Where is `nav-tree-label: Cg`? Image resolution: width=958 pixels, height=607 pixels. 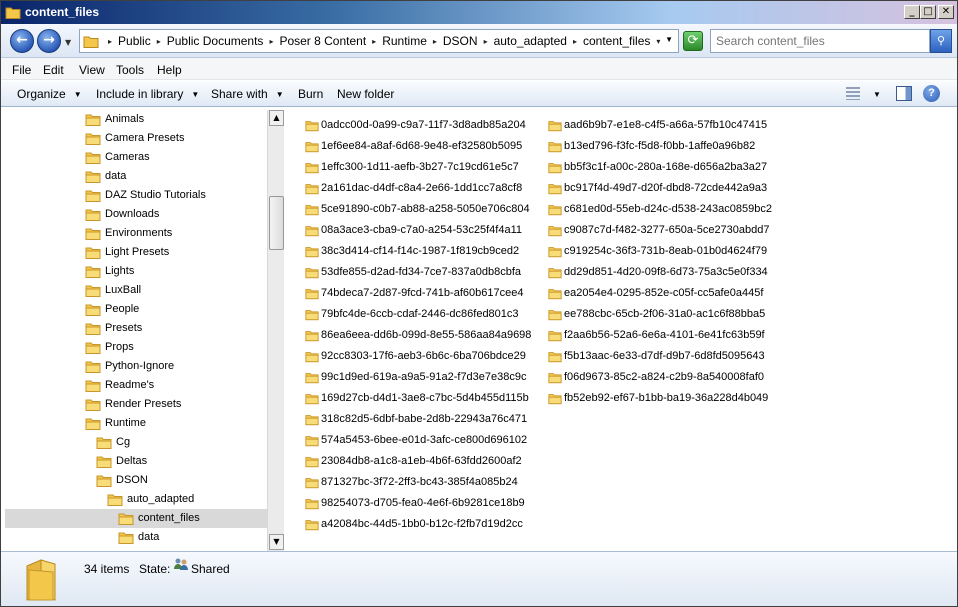
nav-tree-label: Cg is located at coordinates (123, 442).